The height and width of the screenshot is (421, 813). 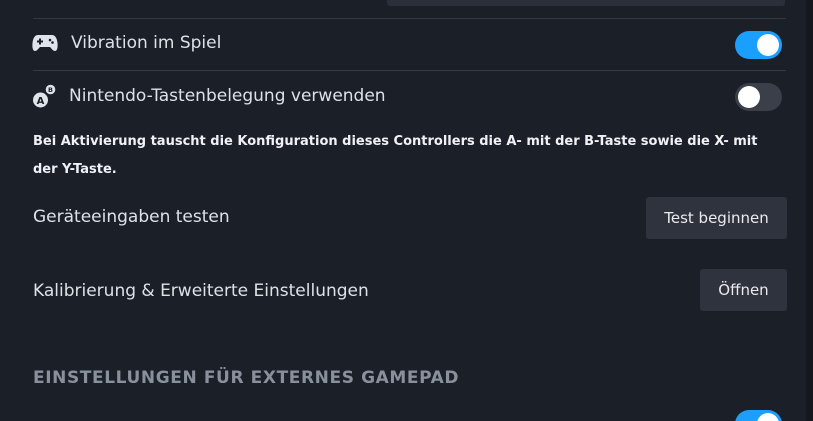 What do you see at coordinates (227, 96) in the screenshot?
I see `nintendo-layout-label: Nintendo-Tastenbelegung verwenden` at bounding box center [227, 96].